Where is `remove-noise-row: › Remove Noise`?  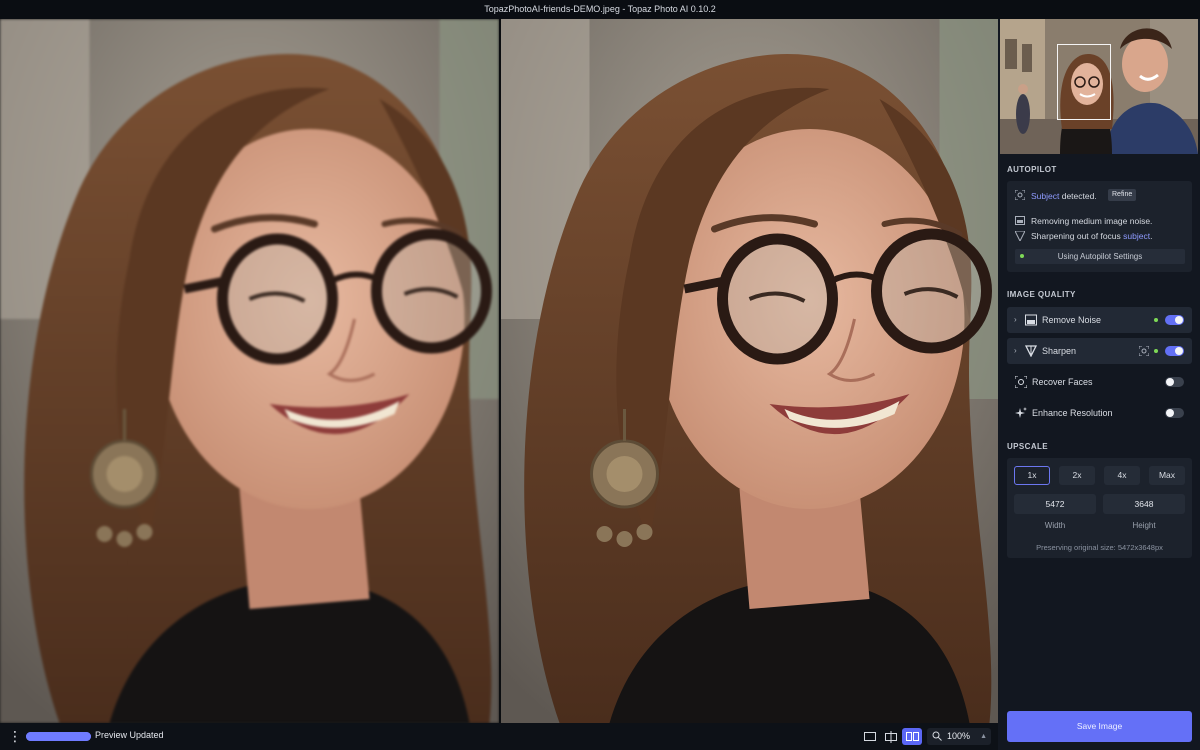
remove-noise-row: › Remove Noise is located at coordinates (1099, 320).